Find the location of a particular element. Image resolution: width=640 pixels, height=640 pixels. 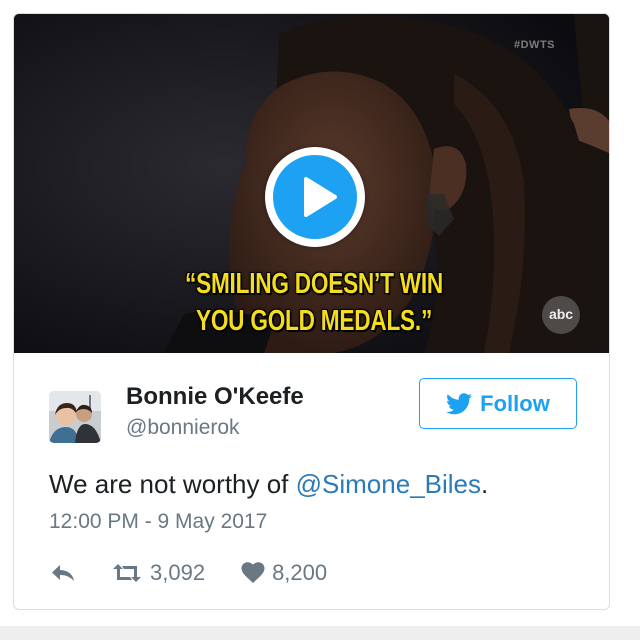

retweet-button: 3,092 is located at coordinates (158, 573).